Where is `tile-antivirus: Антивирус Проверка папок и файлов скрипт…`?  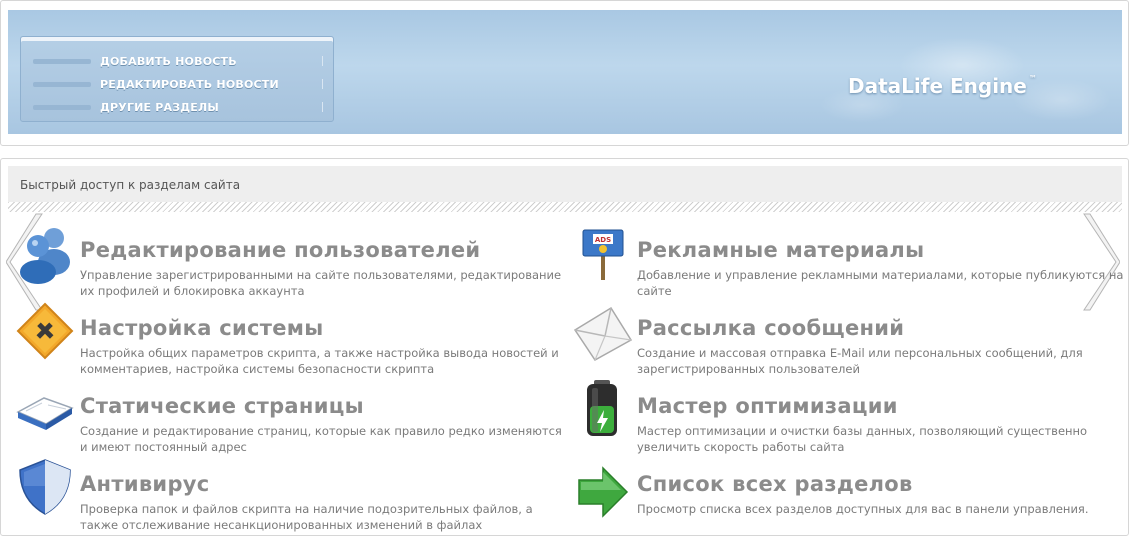 tile-antivirus: Антивирус Проверка папок и файлов скрипт… is located at coordinates (284, 494).